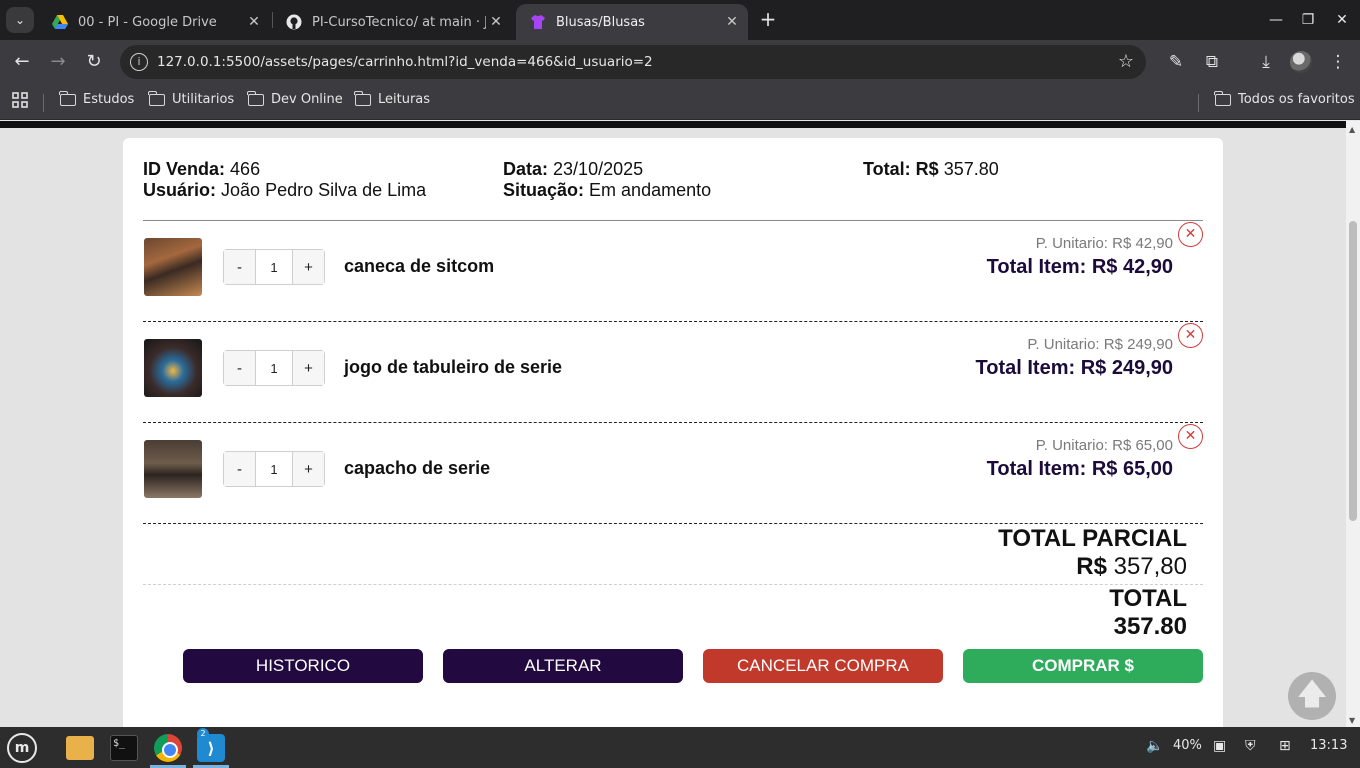 Image resolution: width=1360 pixels, height=768 pixels. I want to click on bookmark-folder-utilitarios: Utilitarios, so click(191, 98).